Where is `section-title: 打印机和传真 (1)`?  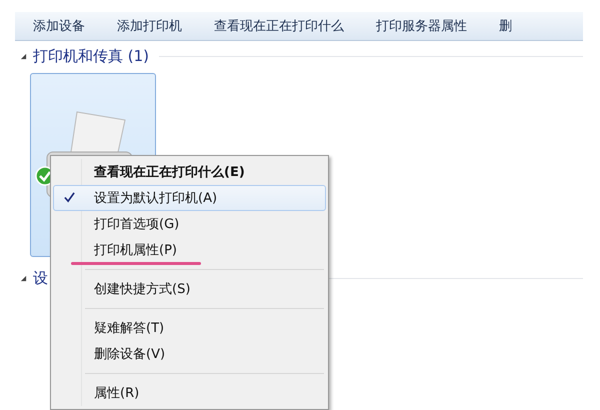
section-title: 打印机和传真 (1) is located at coordinates (91, 56).